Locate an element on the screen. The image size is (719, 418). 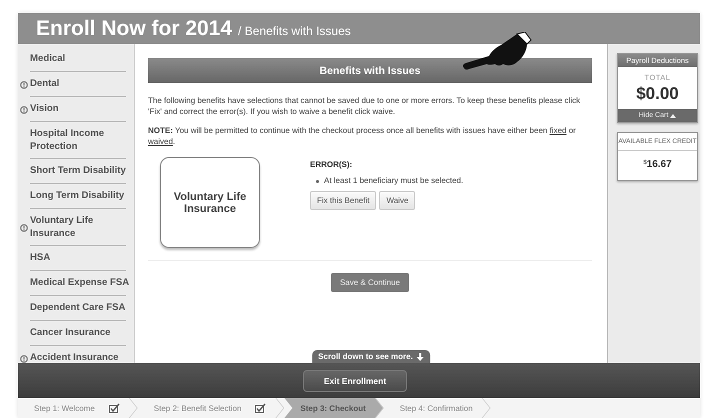
benefit-card: Voluntary Life Insurance is located at coordinates (210, 202).